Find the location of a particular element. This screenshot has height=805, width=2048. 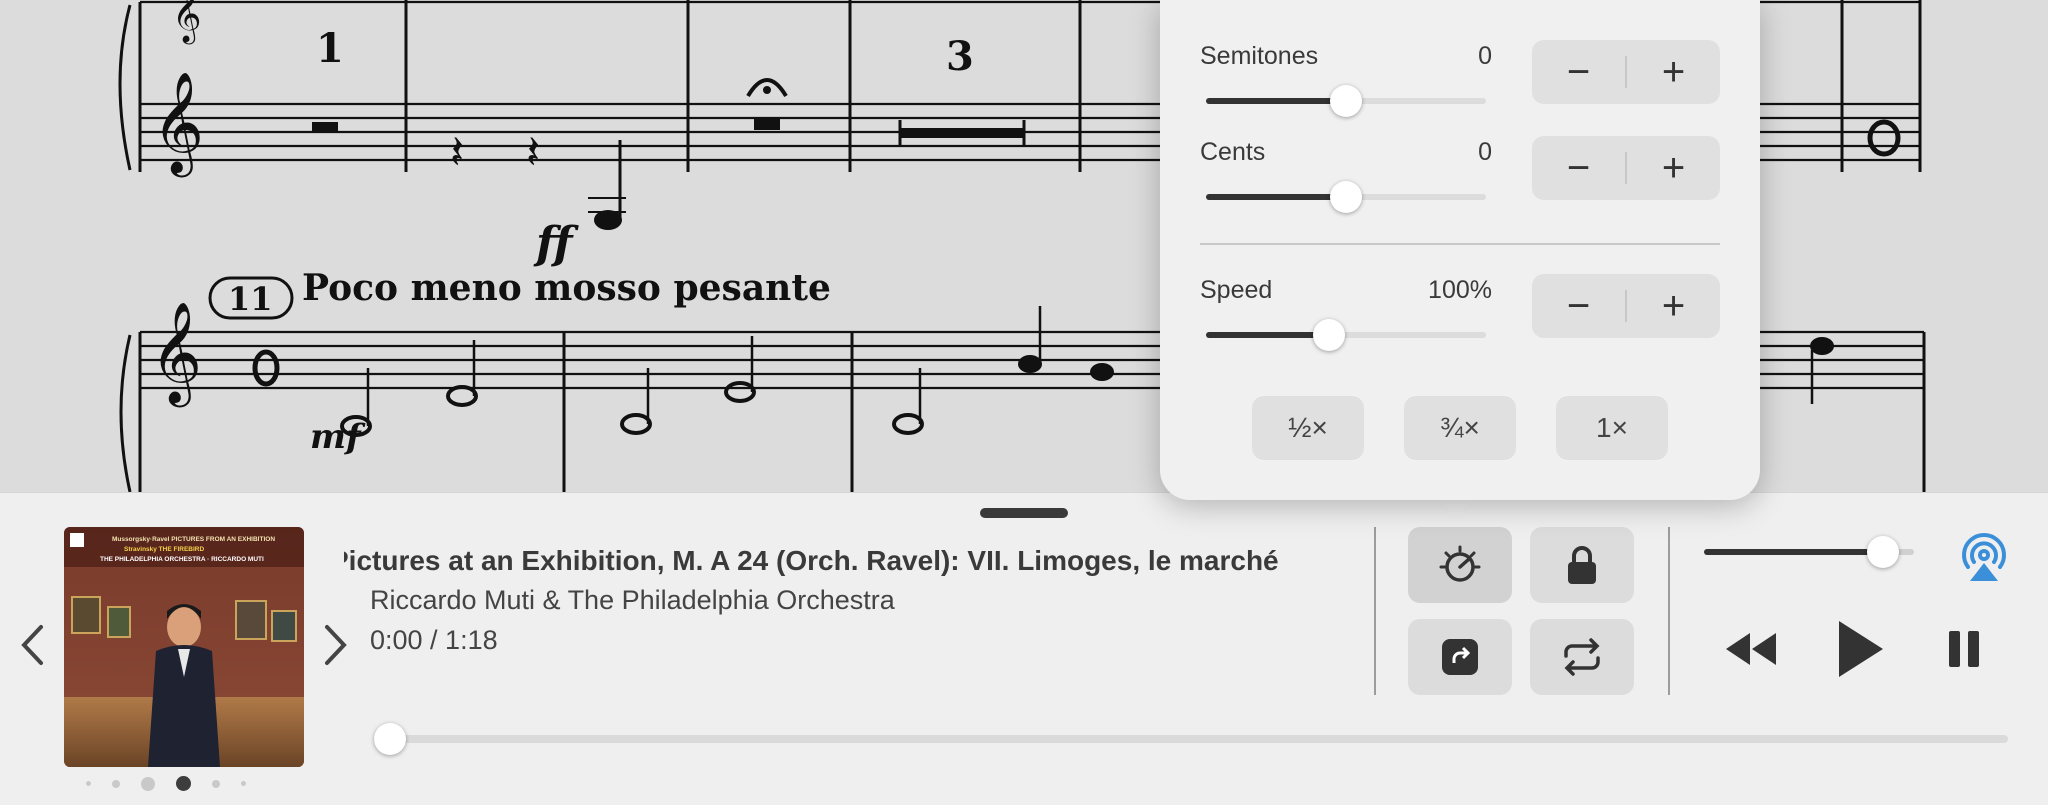

cents-slider-thumb is located at coordinates (1346, 197).